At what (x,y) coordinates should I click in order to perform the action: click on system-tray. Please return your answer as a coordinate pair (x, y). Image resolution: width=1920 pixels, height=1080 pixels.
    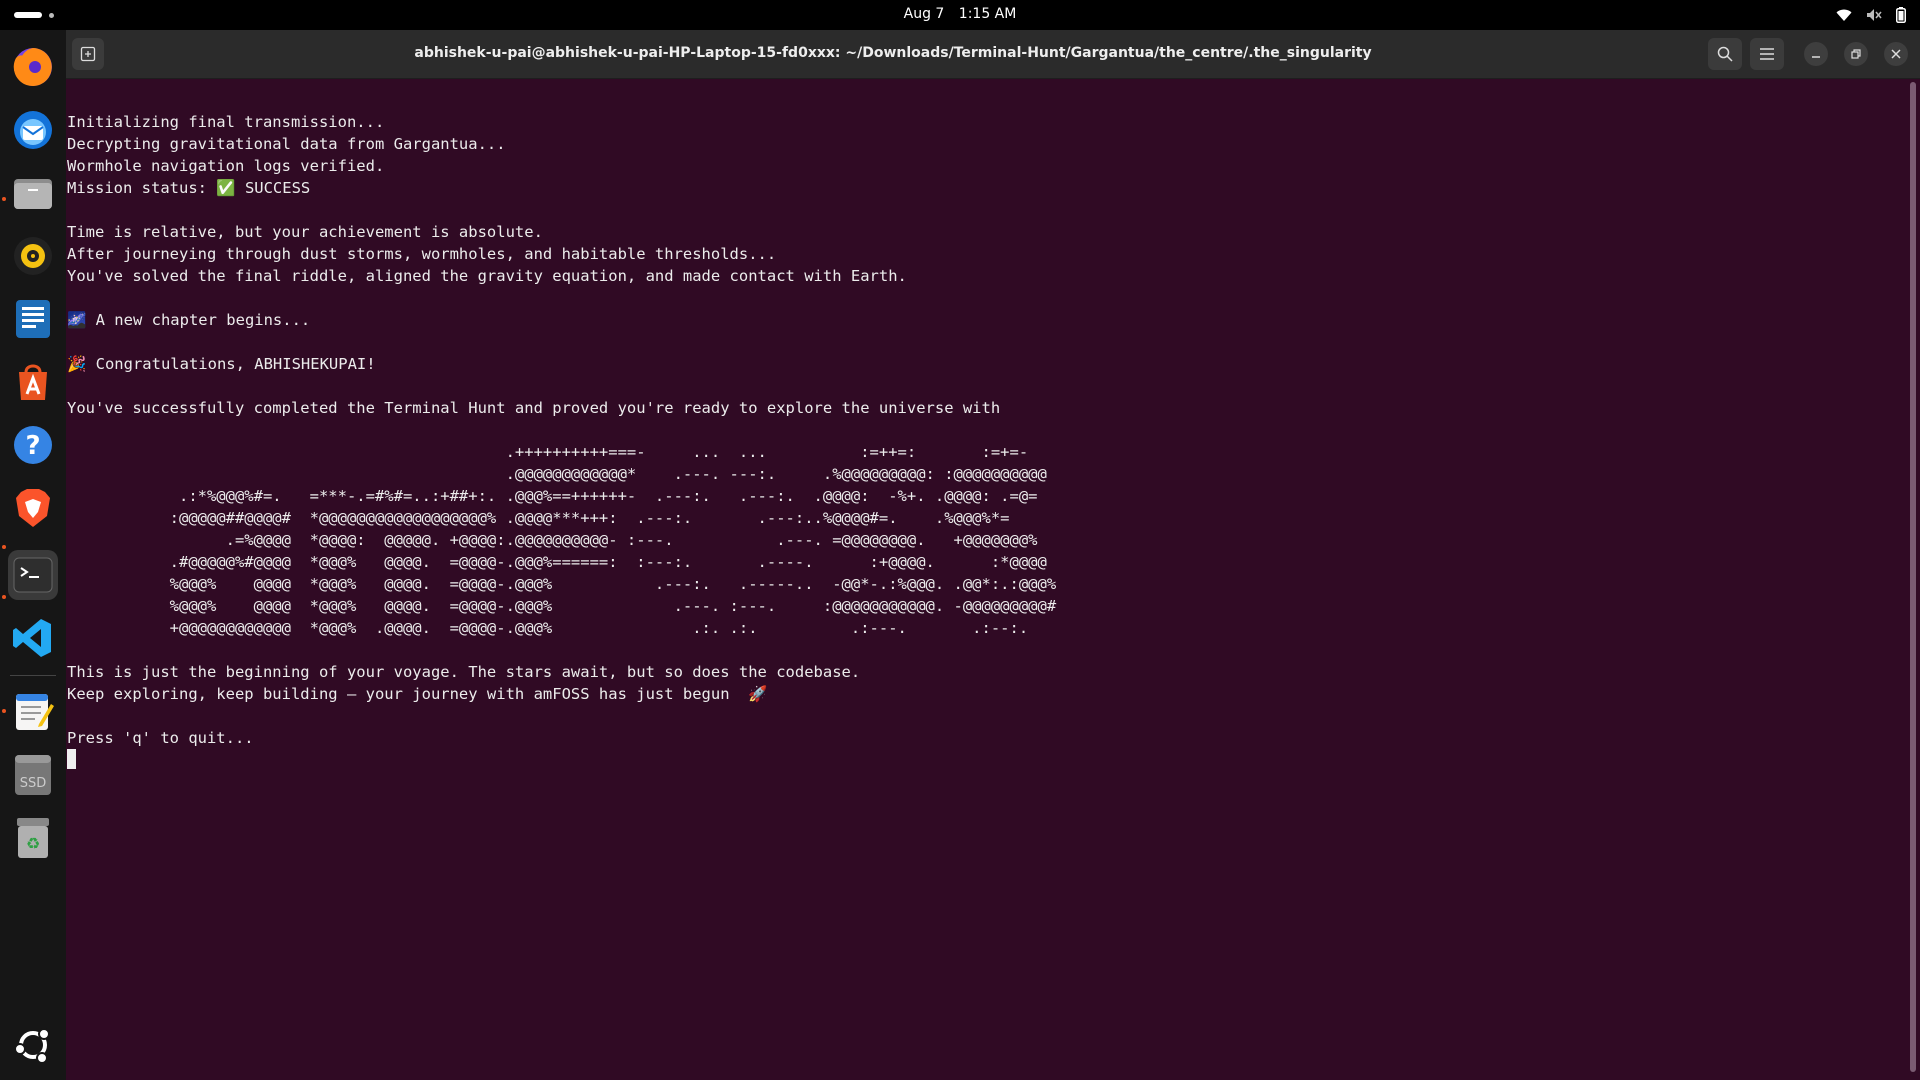
    Looking at the image, I should click on (1871, 15).